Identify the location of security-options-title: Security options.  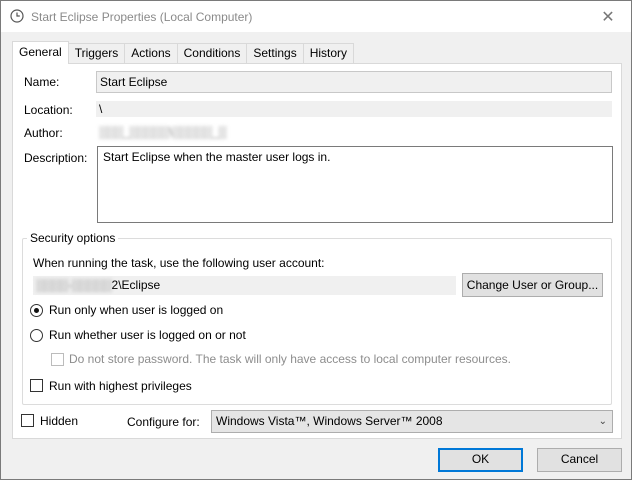
(73, 238).